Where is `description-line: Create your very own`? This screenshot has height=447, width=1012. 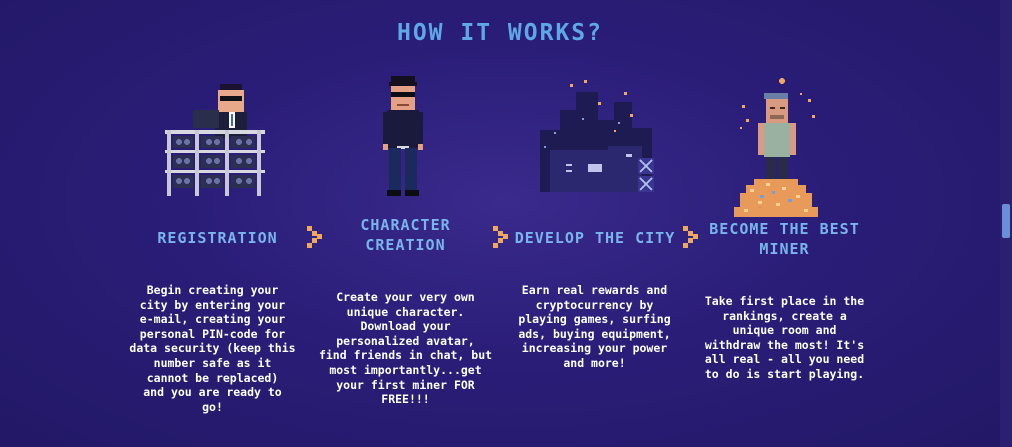 description-line: Create your very own is located at coordinates (405, 297).